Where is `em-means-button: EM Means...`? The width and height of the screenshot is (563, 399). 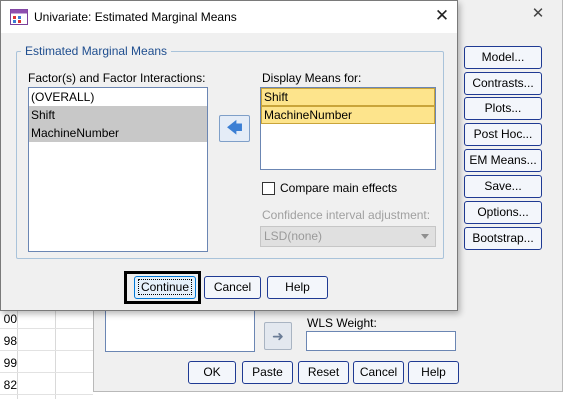
em-means-button: EM Means... is located at coordinates (503, 160).